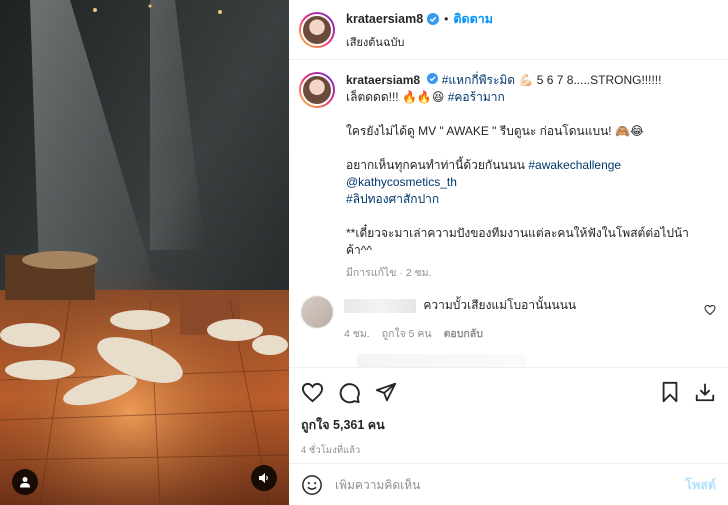 The height and width of the screenshot is (505, 728). Describe the element at coordinates (372, 97) in the screenshot. I see `caption-text: เล็ตดดด!!!` at that location.